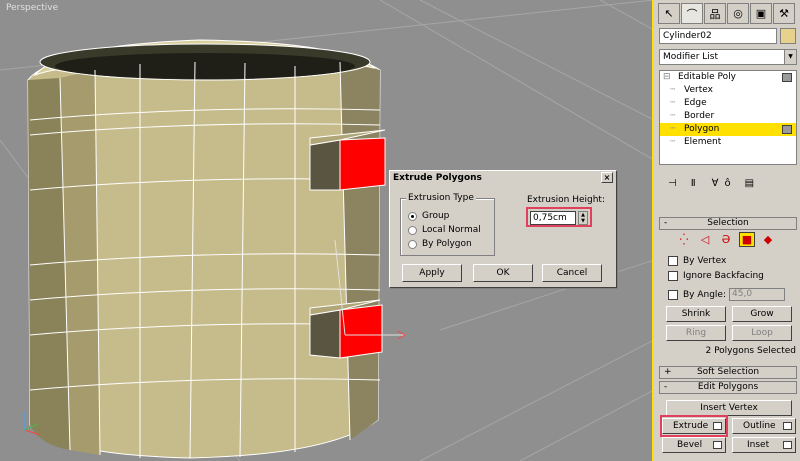 The width and height of the screenshot is (800, 461). I want to click on radio-group-label: Group, so click(436, 216).